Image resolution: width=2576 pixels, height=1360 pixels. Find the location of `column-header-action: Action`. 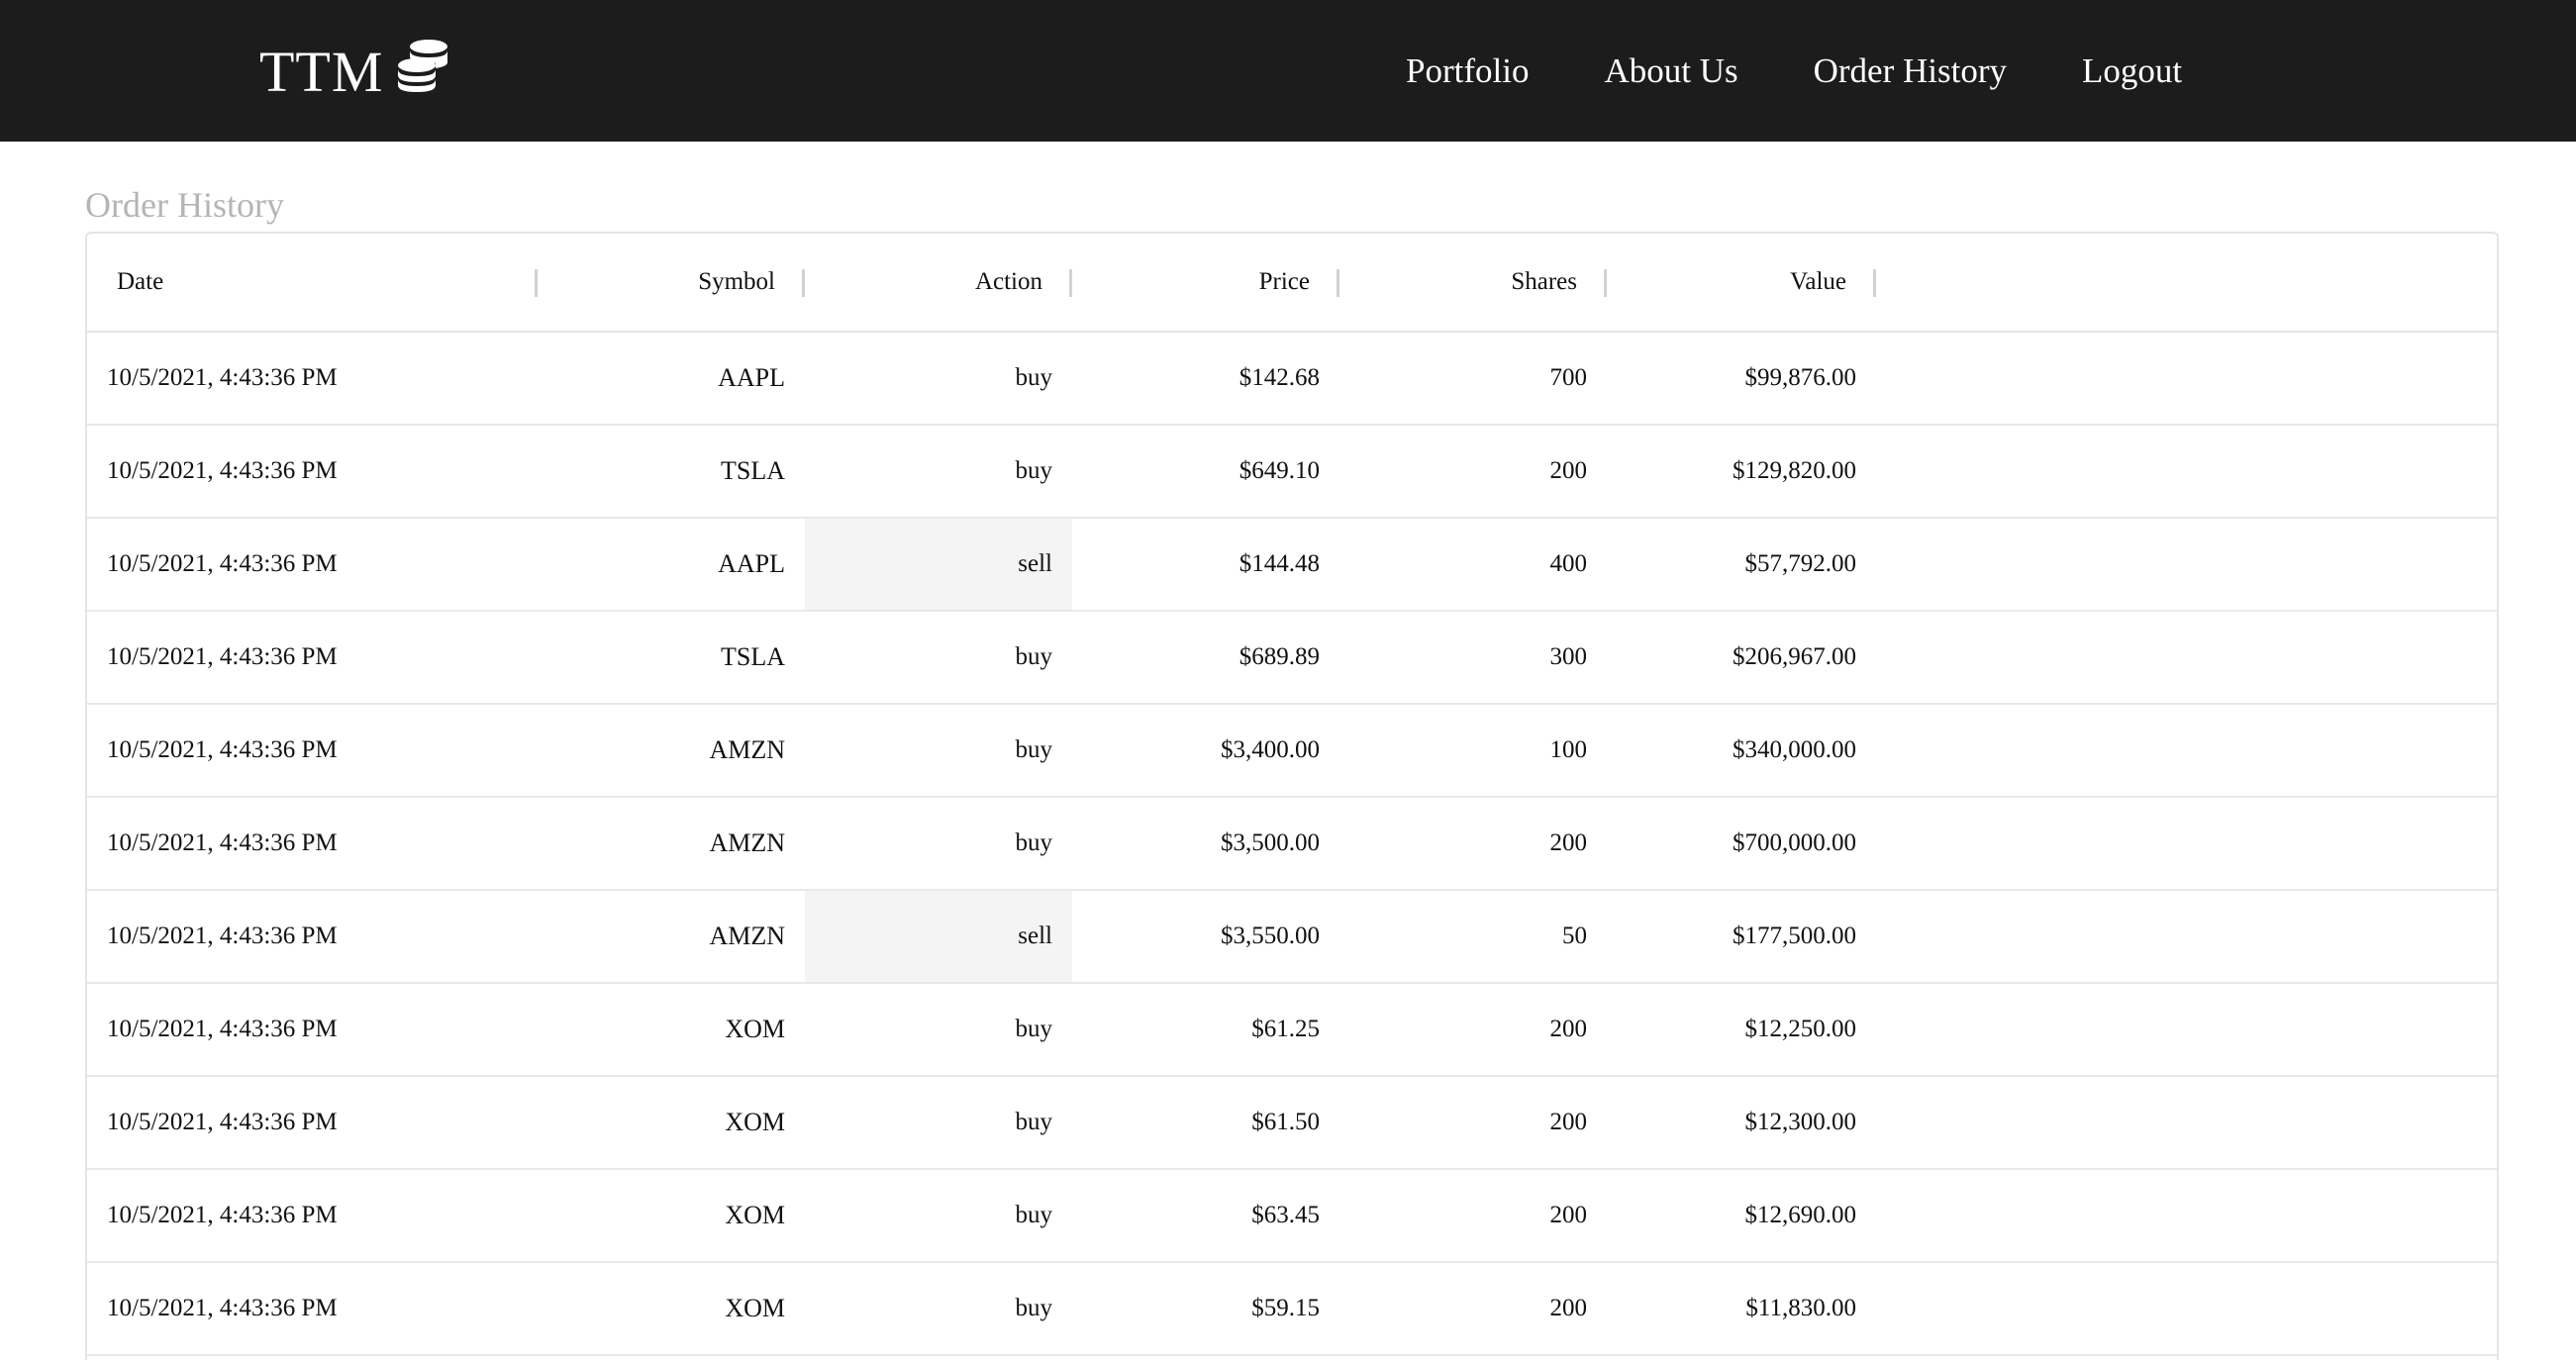

column-header-action: Action is located at coordinates (939, 282).